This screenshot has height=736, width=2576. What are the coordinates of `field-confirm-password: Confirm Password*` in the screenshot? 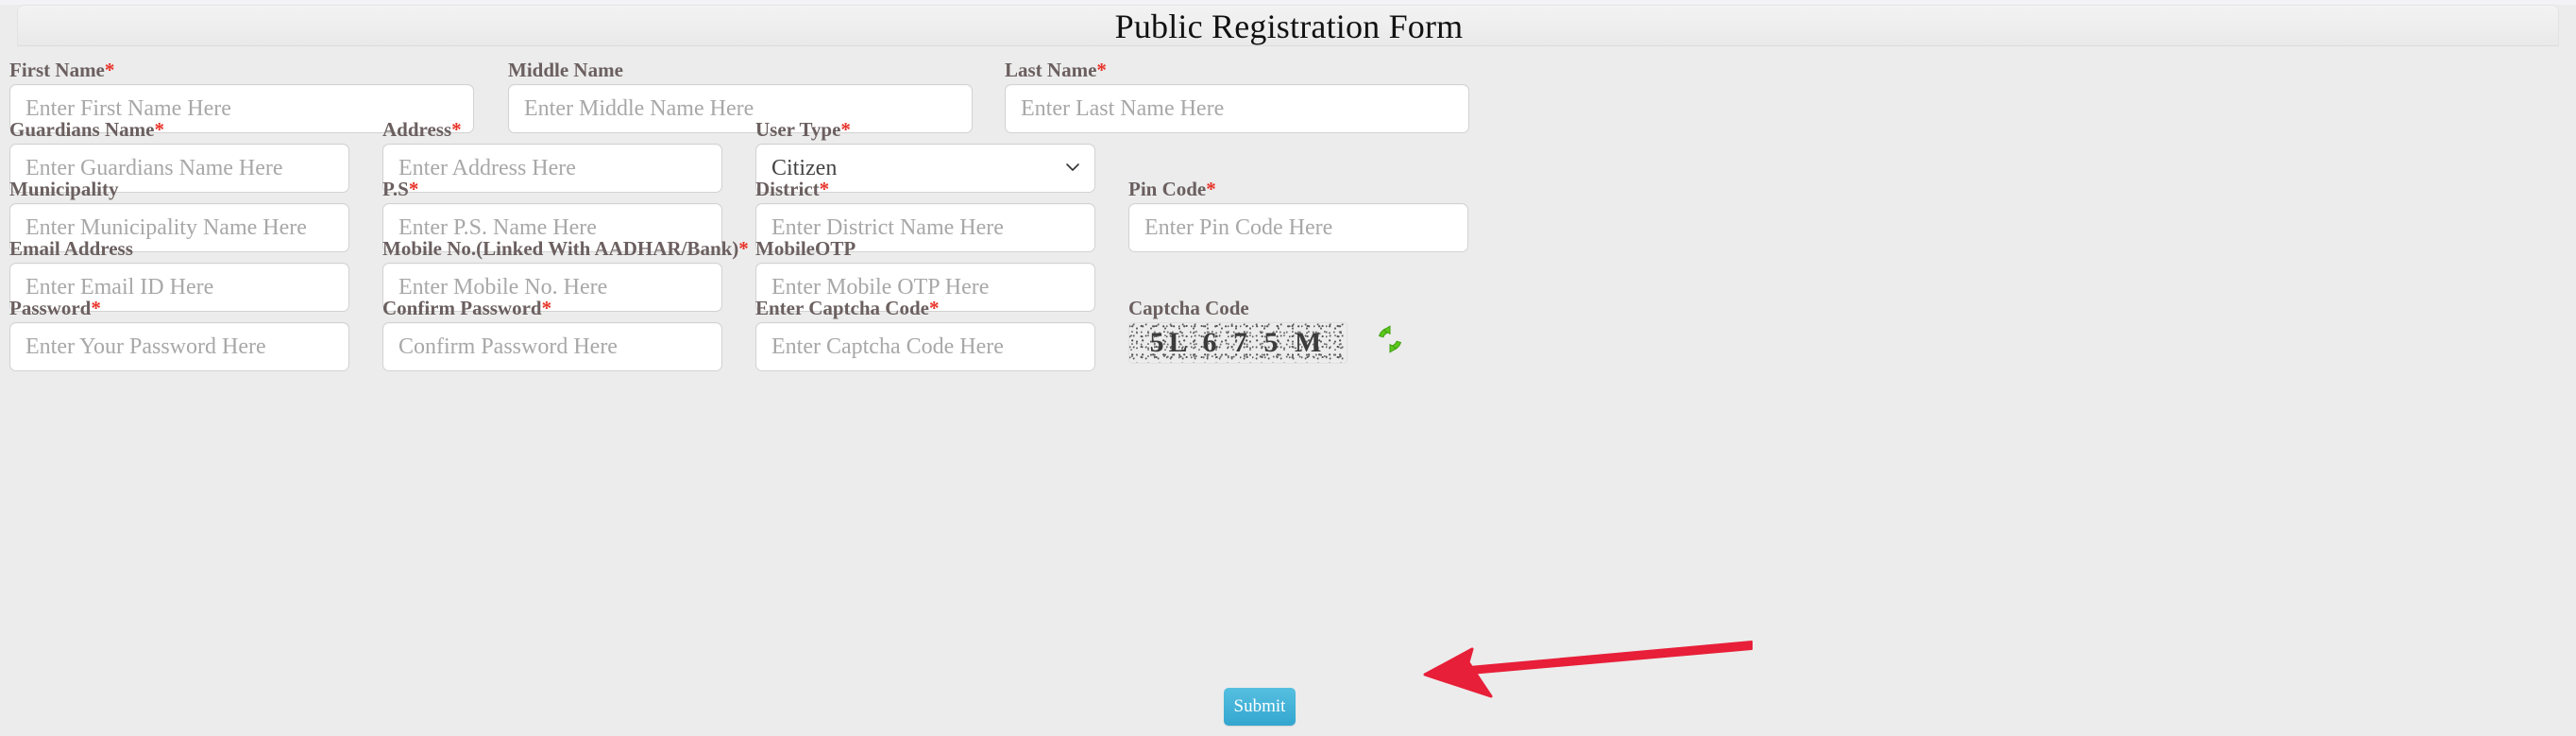 It's located at (552, 334).